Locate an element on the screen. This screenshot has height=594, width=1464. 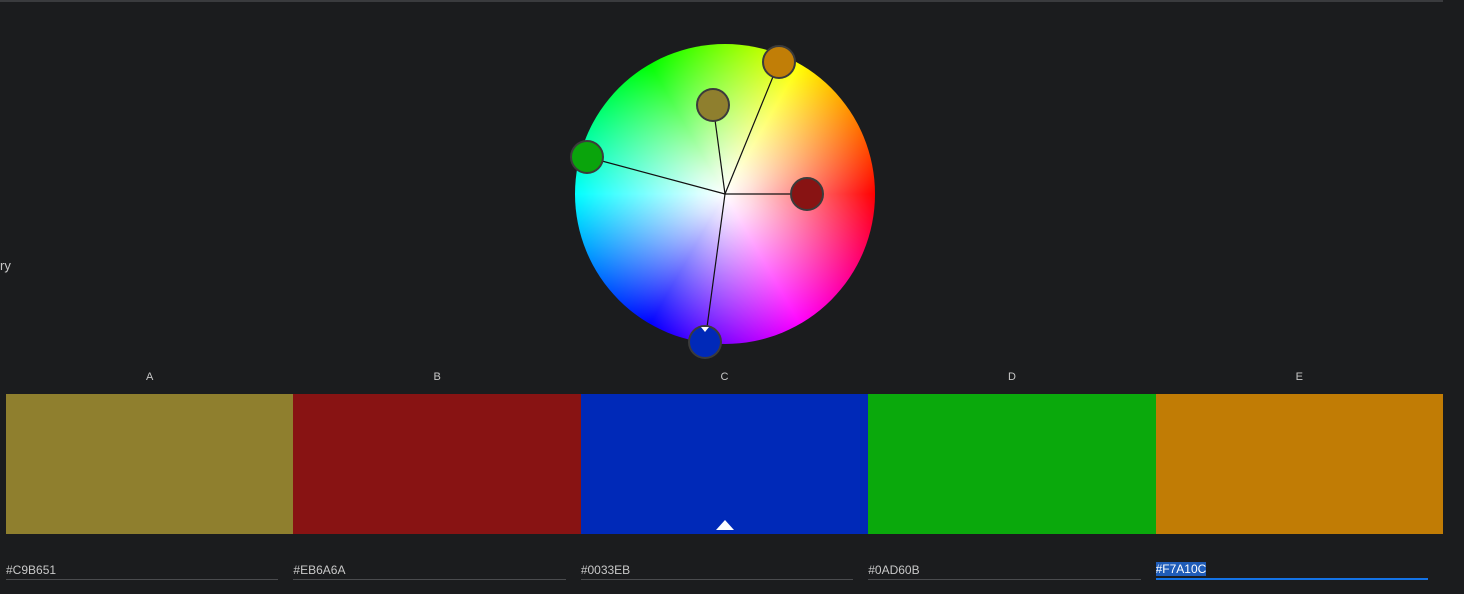
hex-input-b is located at coordinates (429, 570).